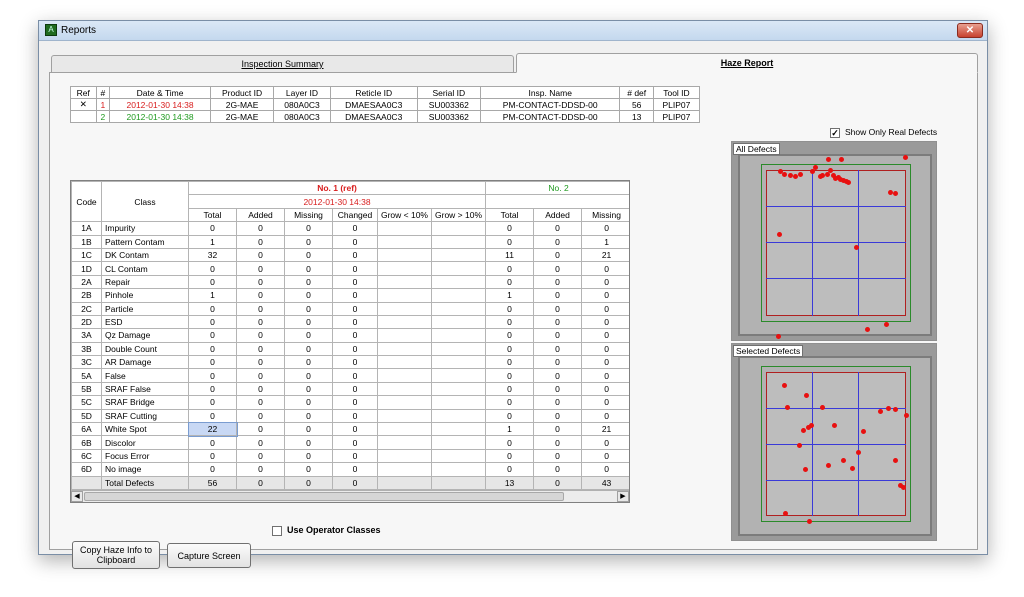  Describe the element at coordinates (350, 335) in the screenshot. I see `defect-class-row: 3A Qz Damage 0 0 0 0 0 0 0` at that location.